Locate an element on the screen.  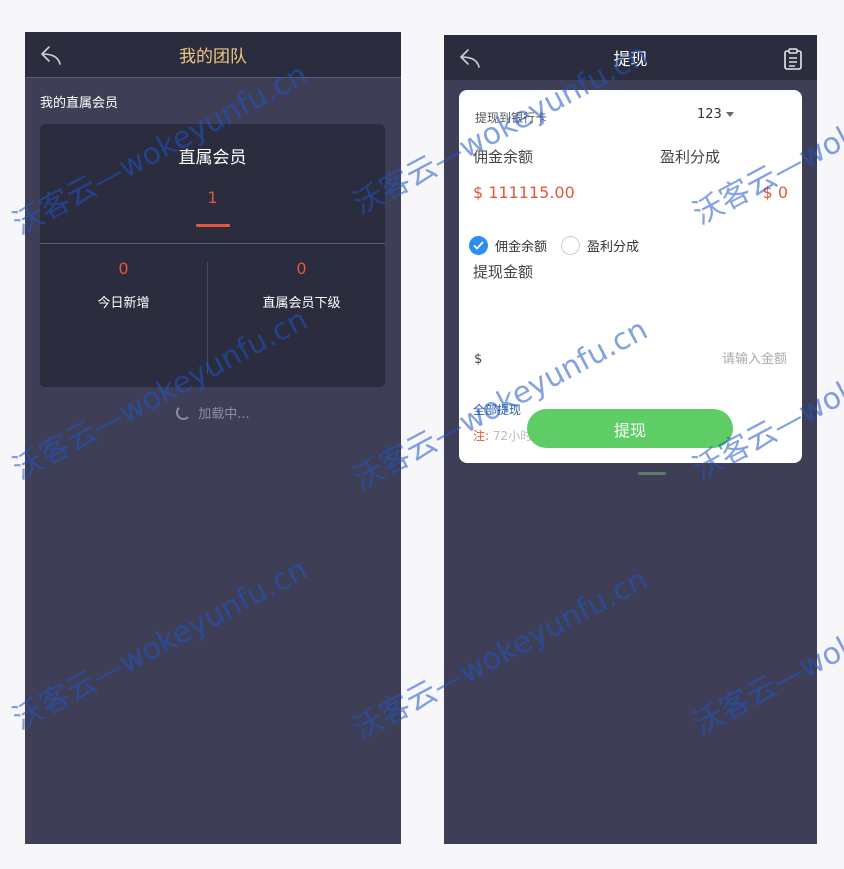
bank-card-select: 123 is located at coordinates (715, 114).